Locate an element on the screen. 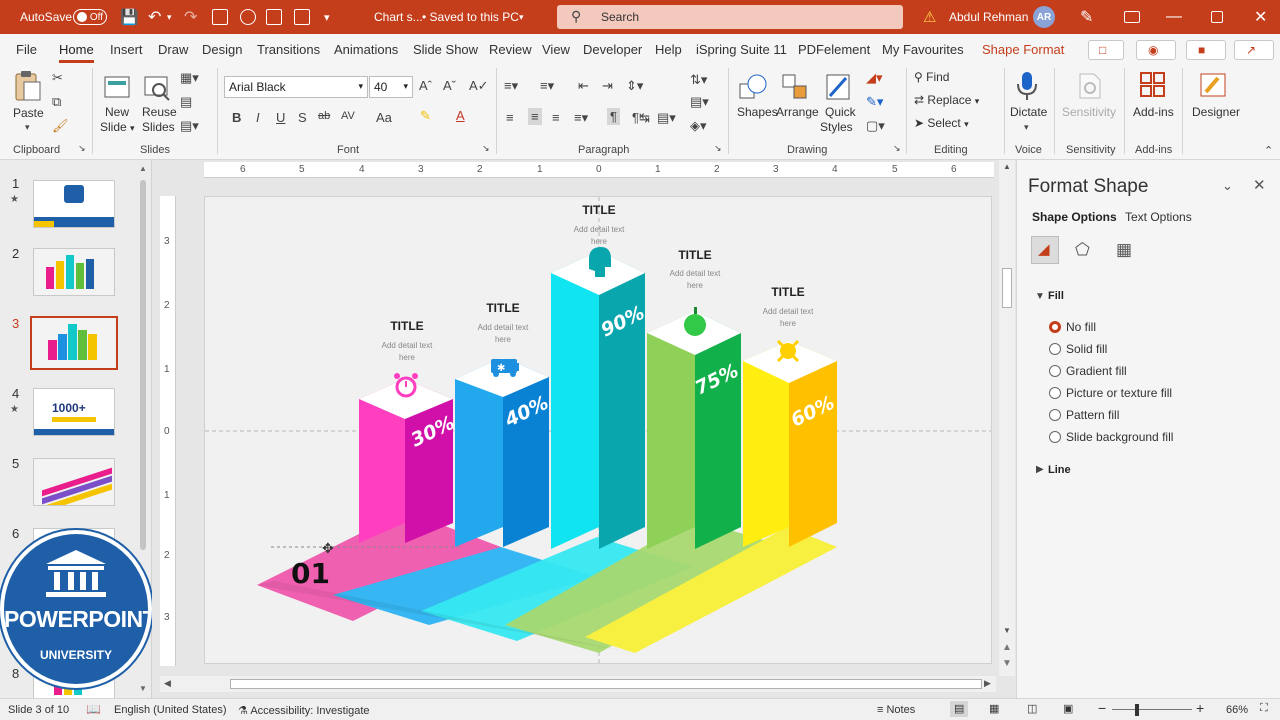  touch-mode-icon is located at coordinates (248, 17).